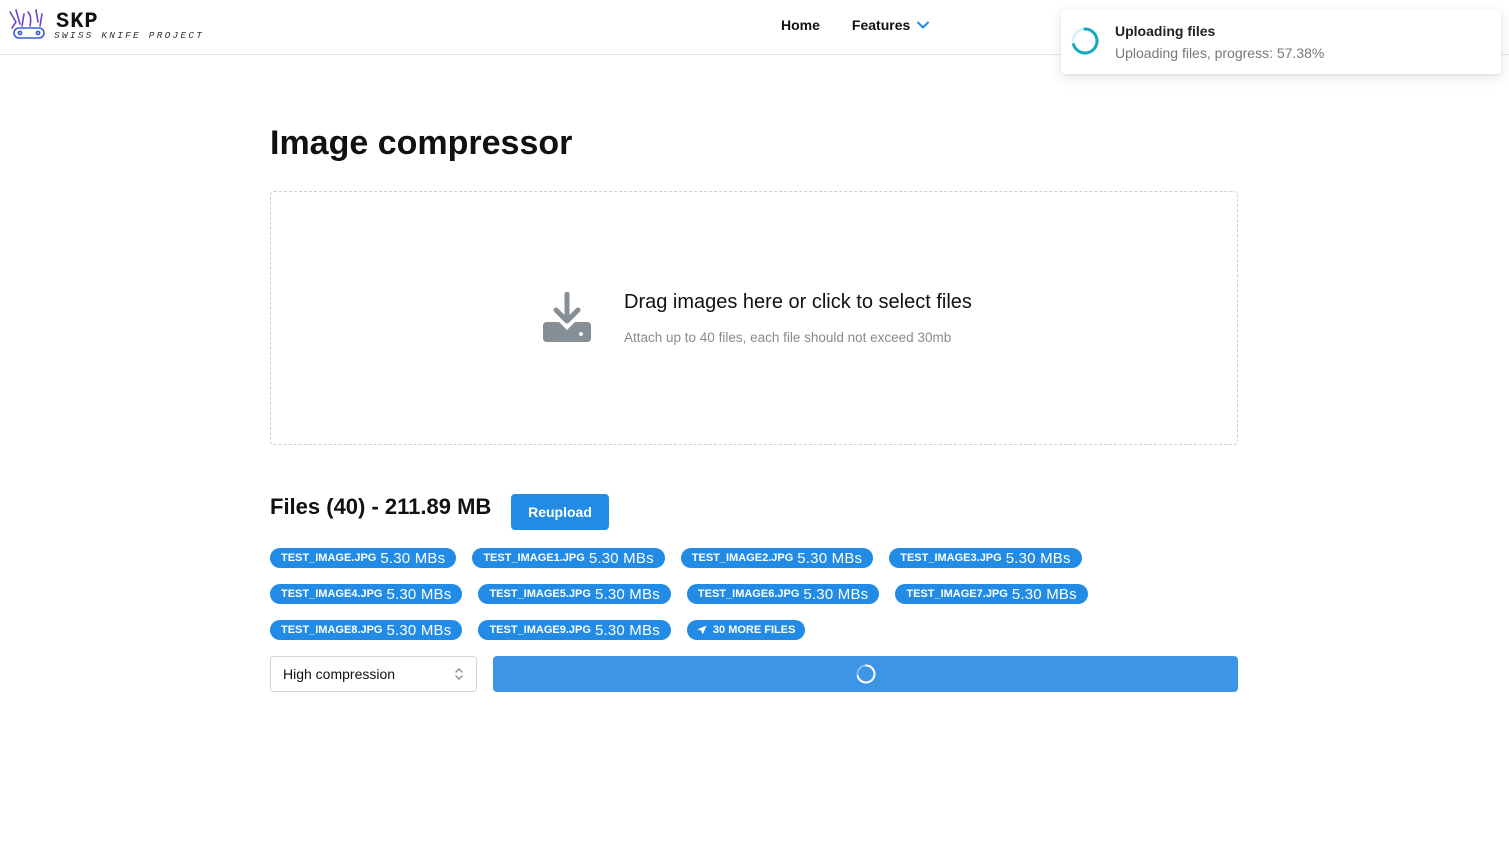 The width and height of the screenshot is (1509, 855). What do you see at coordinates (534, 558) in the screenshot?
I see `file-name: test_image1.jpg` at bounding box center [534, 558].